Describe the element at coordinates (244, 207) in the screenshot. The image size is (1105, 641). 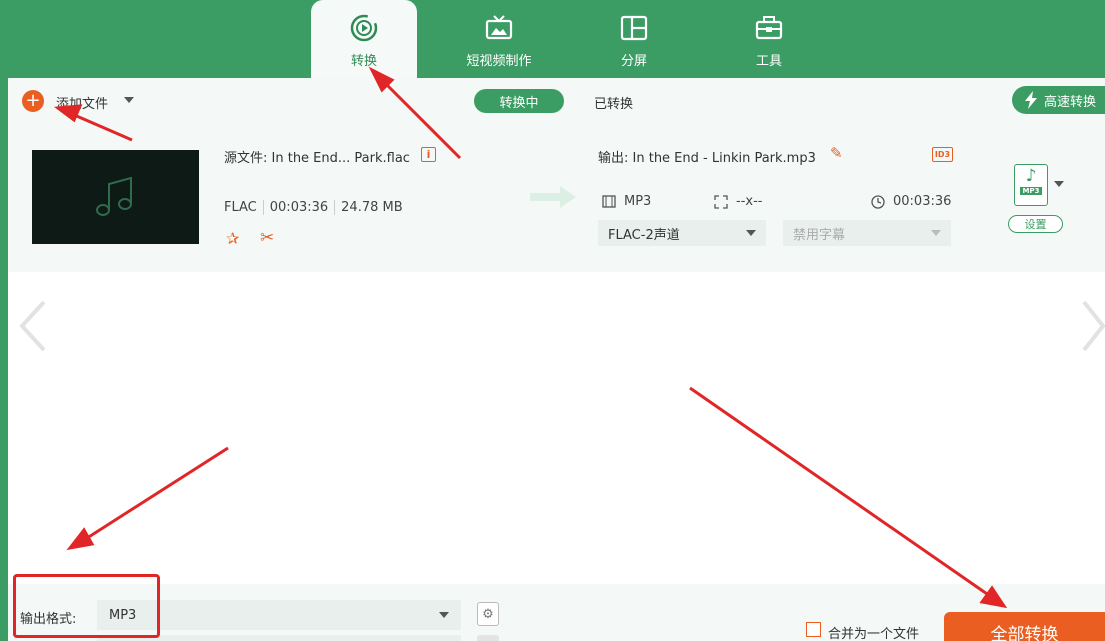
I see `source-format: FLAC` at that location.